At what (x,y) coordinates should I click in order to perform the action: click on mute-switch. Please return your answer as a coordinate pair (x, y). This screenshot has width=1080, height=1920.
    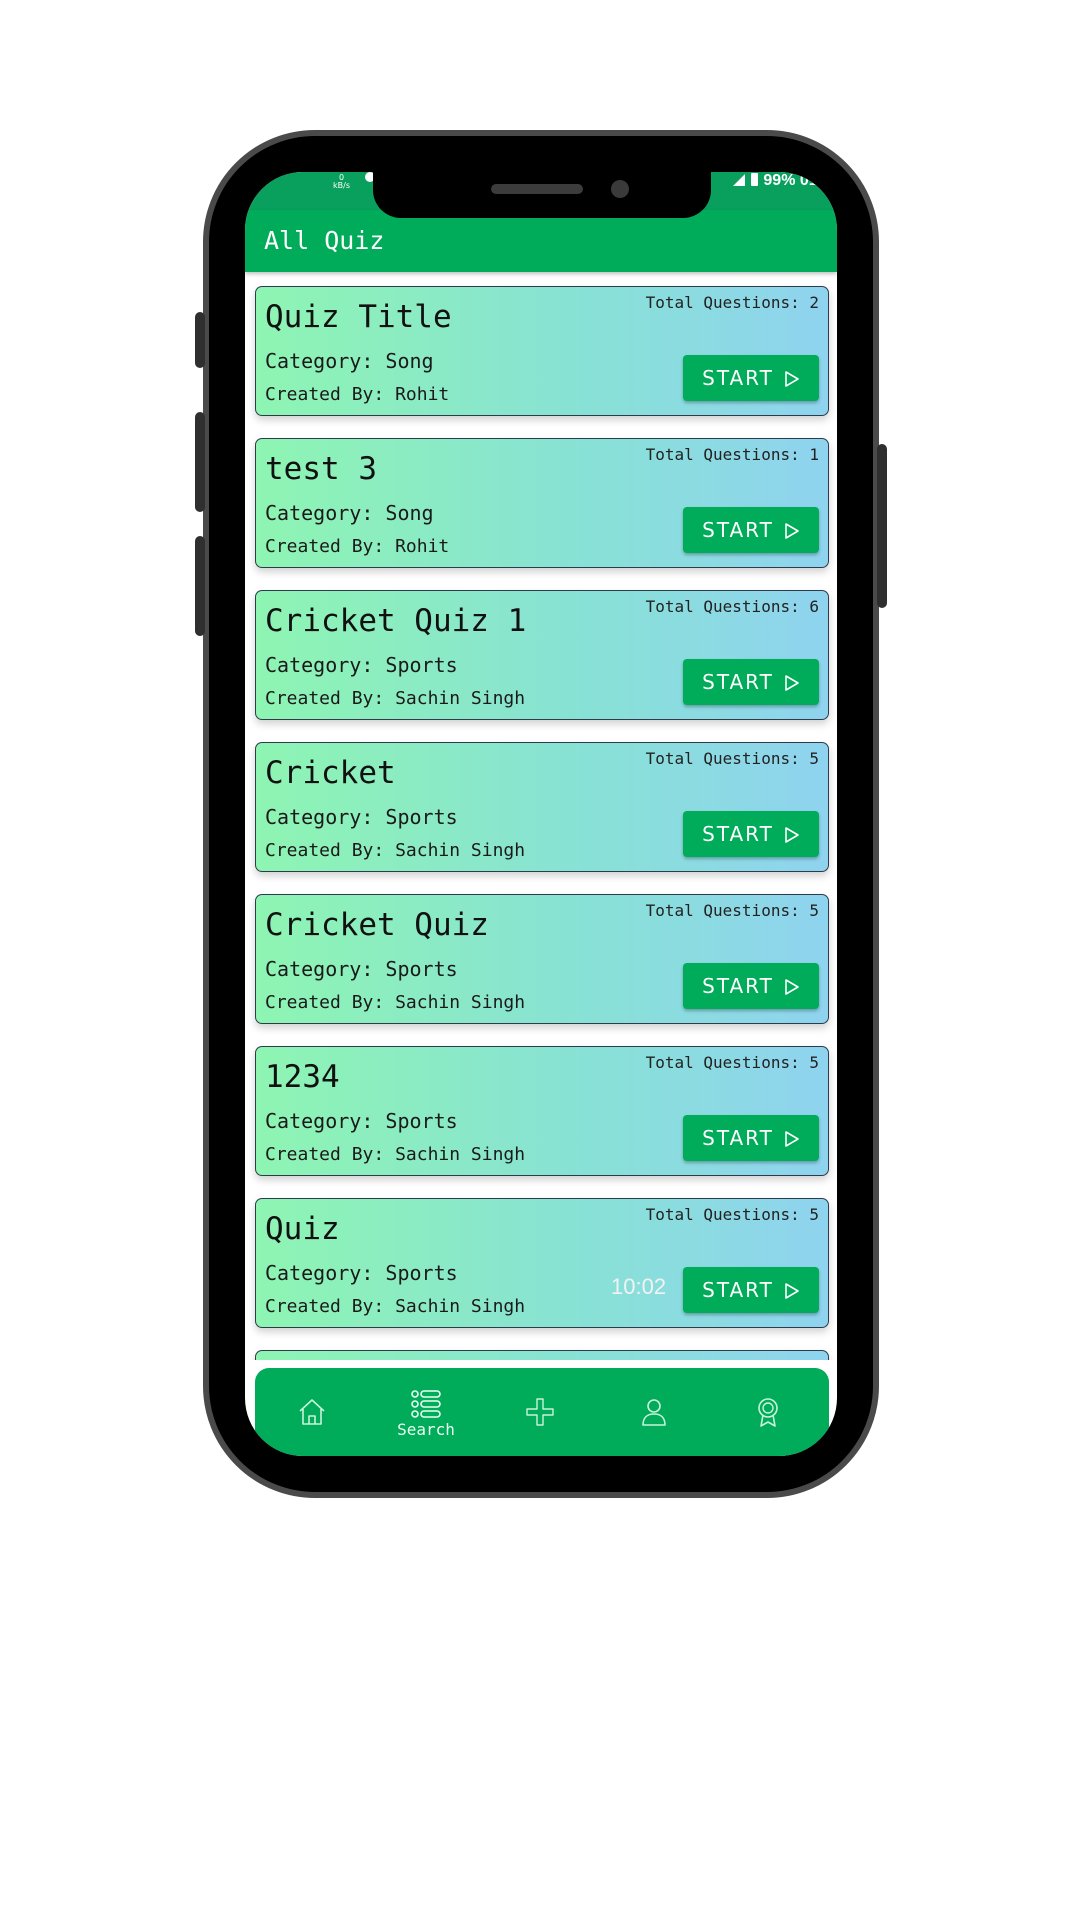
    Looking at the image, I should click on (200, 340).